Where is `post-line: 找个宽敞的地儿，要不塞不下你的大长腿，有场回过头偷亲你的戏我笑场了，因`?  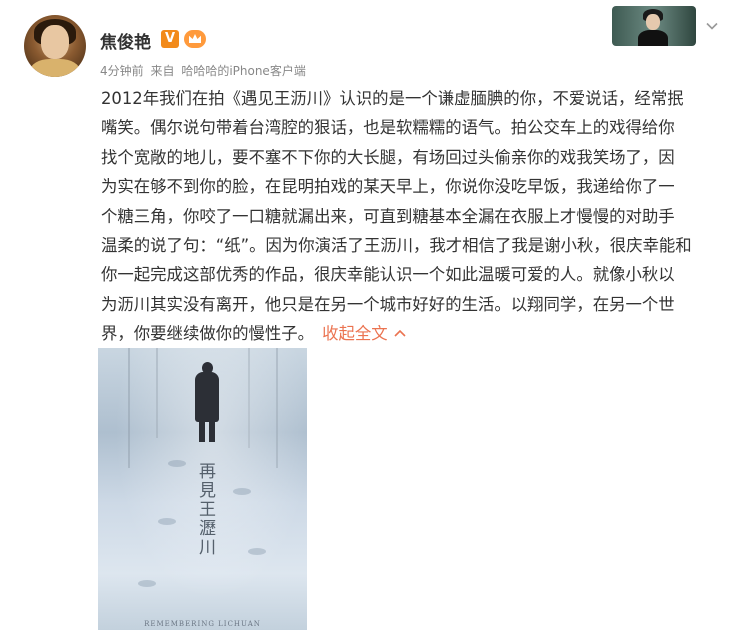 post-line: 找个宽敞的地儿，要不塞不下你的大长腿，有场回过头偷亲你的戏我笑场了，因 is located at coordinates (388, 157).